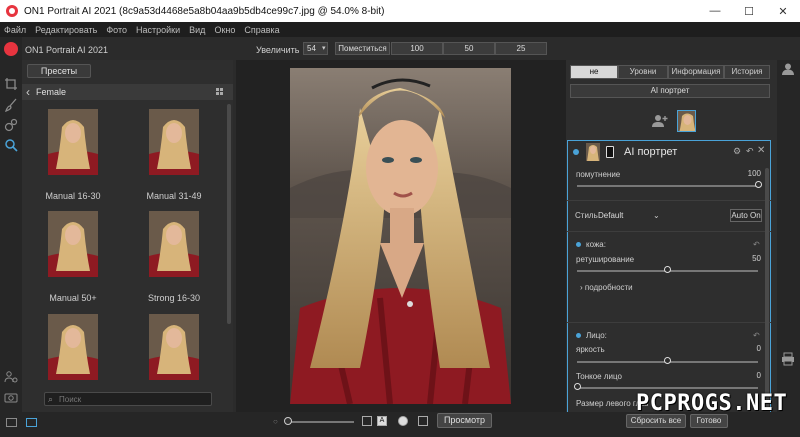 This screenshot has width=800, height=437. I want to click on close-icon: ✕, so click(761, 150).